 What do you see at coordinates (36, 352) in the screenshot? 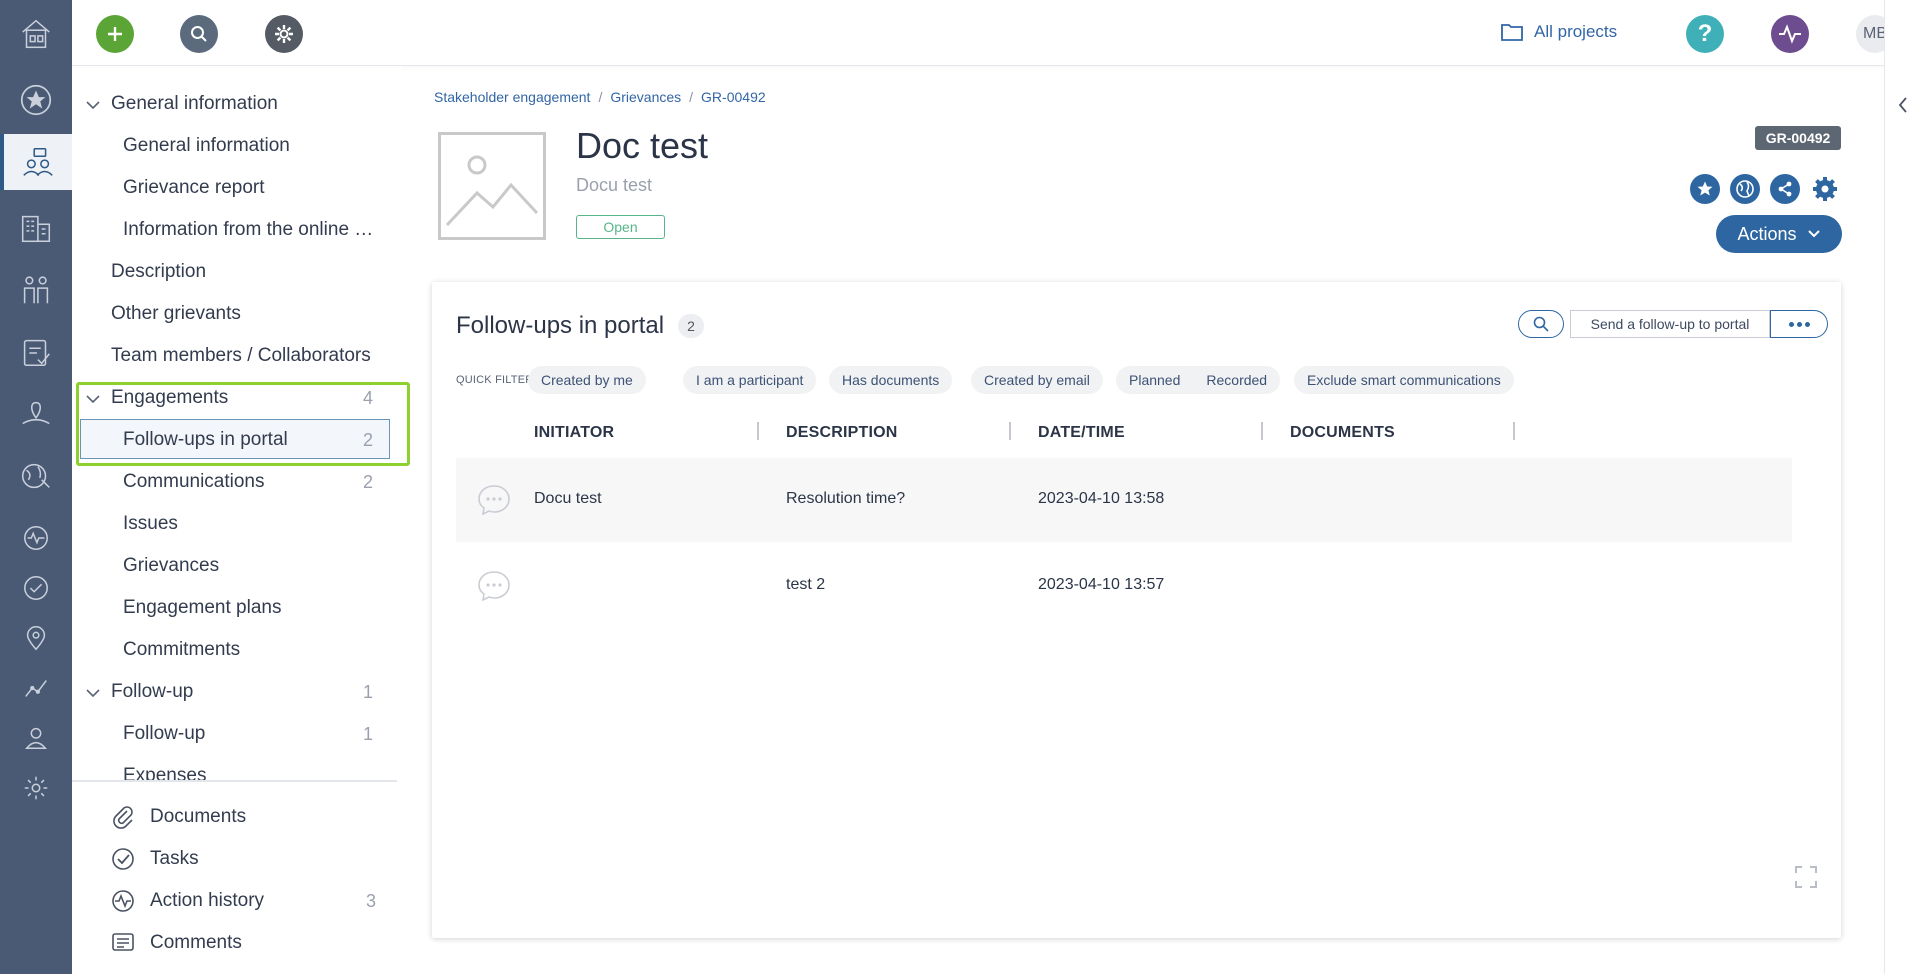
I see `grievances-icon` at bounding box center [36, 352].